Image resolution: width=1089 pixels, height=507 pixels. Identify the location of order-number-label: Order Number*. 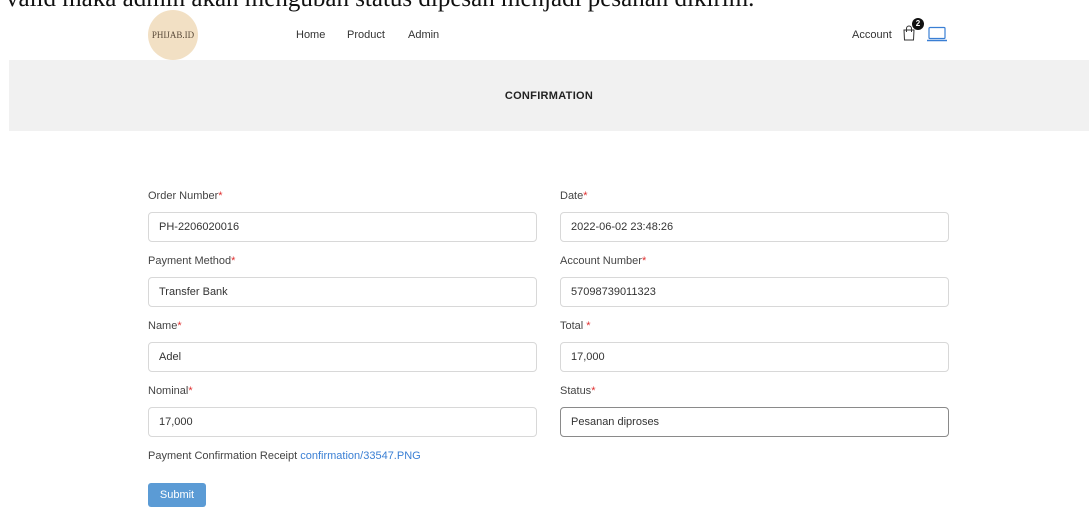
(185, 196).